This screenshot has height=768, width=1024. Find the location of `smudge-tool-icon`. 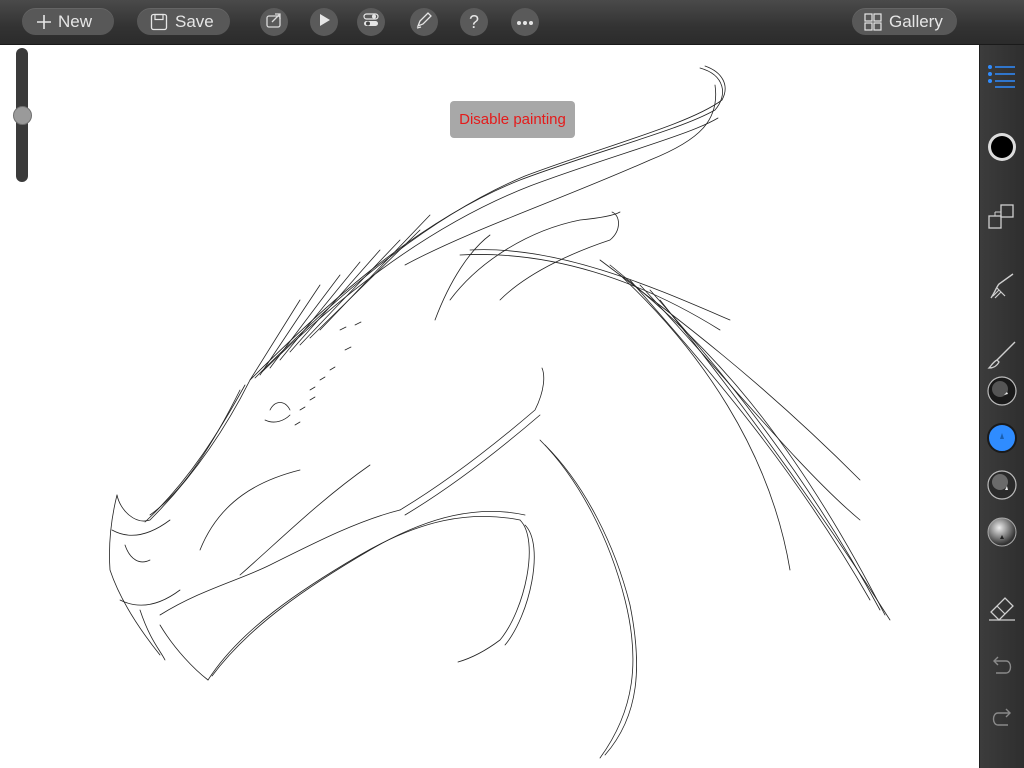

smudge-tool-icon is located at coordinates (1002, 289).